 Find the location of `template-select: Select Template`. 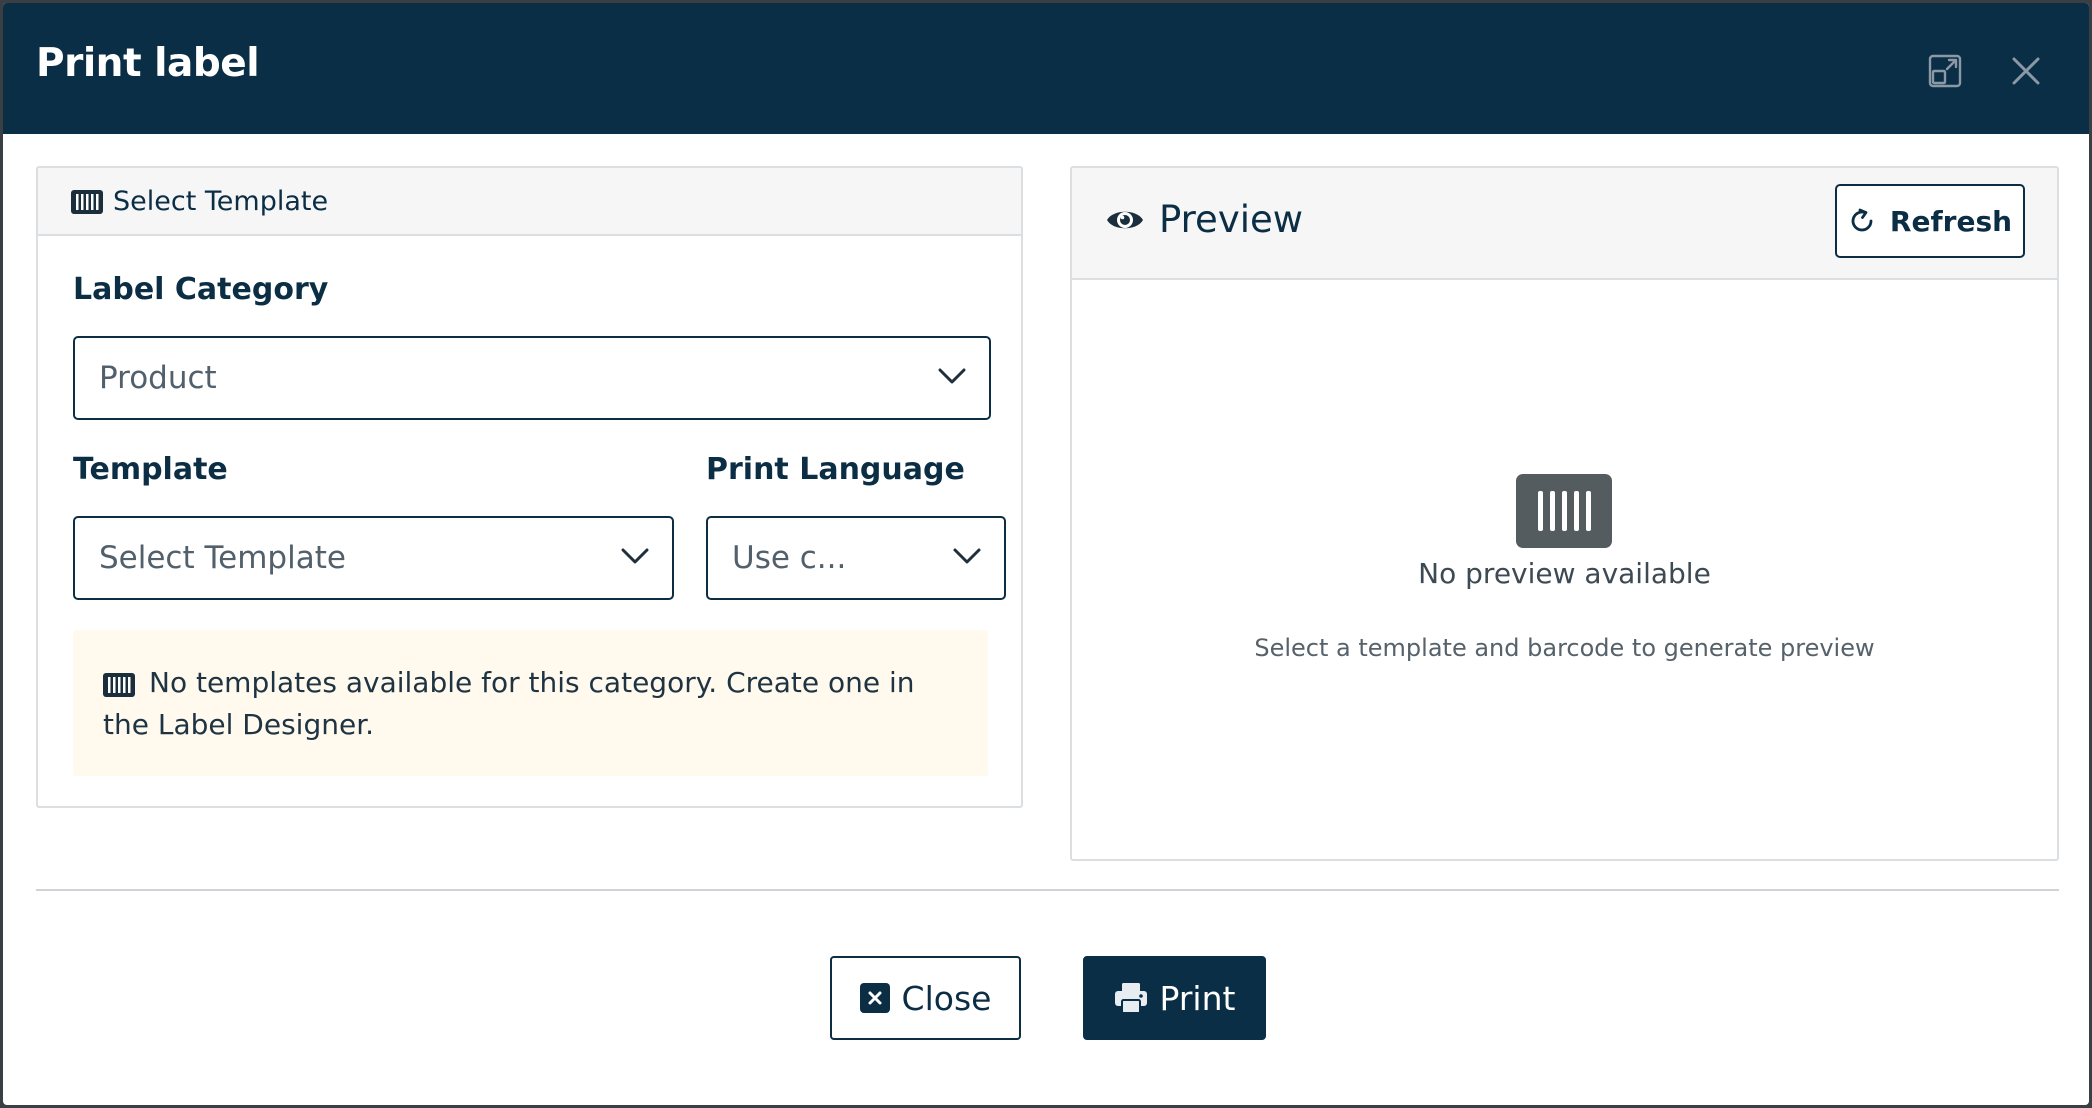

template-select: Select Template is located at coordinates (373, 558).